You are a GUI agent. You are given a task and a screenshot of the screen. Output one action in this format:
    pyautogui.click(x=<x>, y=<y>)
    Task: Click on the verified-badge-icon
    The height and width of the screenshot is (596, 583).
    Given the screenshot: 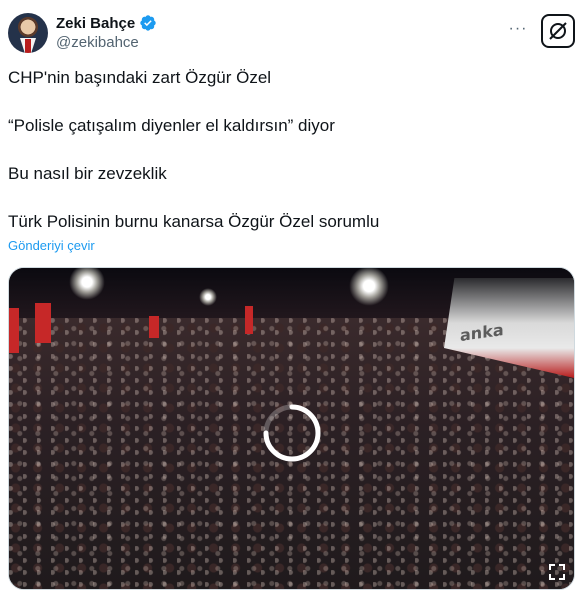 What is the action you would take?
    pyautogui.click(x=148, y=23)
    